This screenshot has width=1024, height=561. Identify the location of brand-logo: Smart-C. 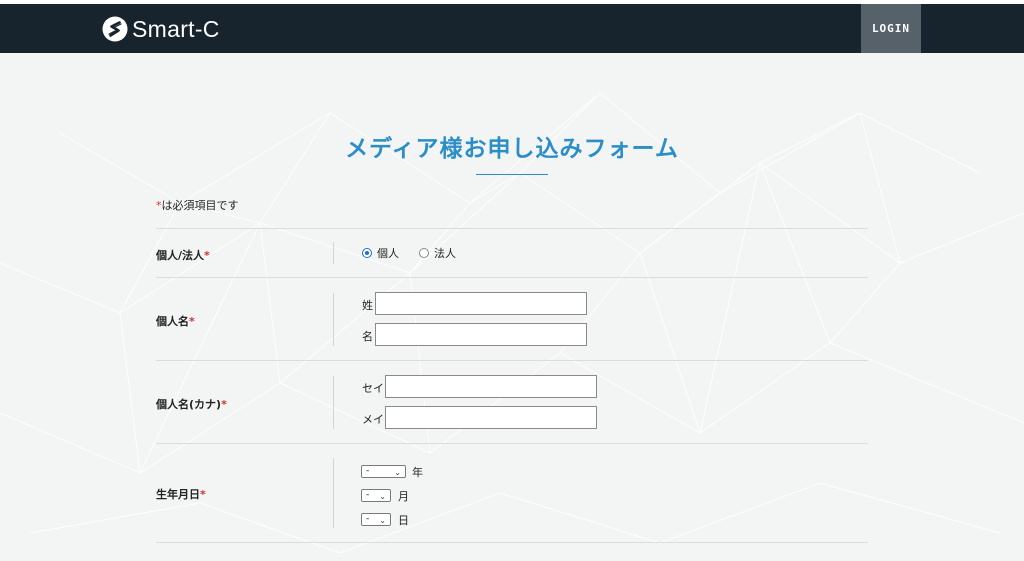
(161, 29).